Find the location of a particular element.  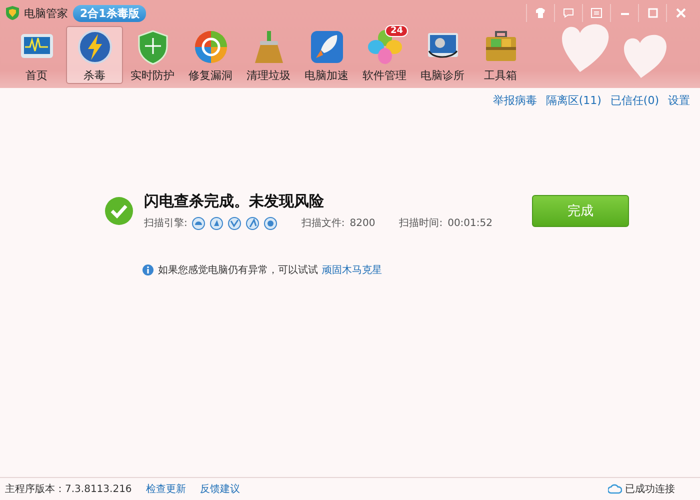

count-badge: 24 is located at coordinates (396, 31).